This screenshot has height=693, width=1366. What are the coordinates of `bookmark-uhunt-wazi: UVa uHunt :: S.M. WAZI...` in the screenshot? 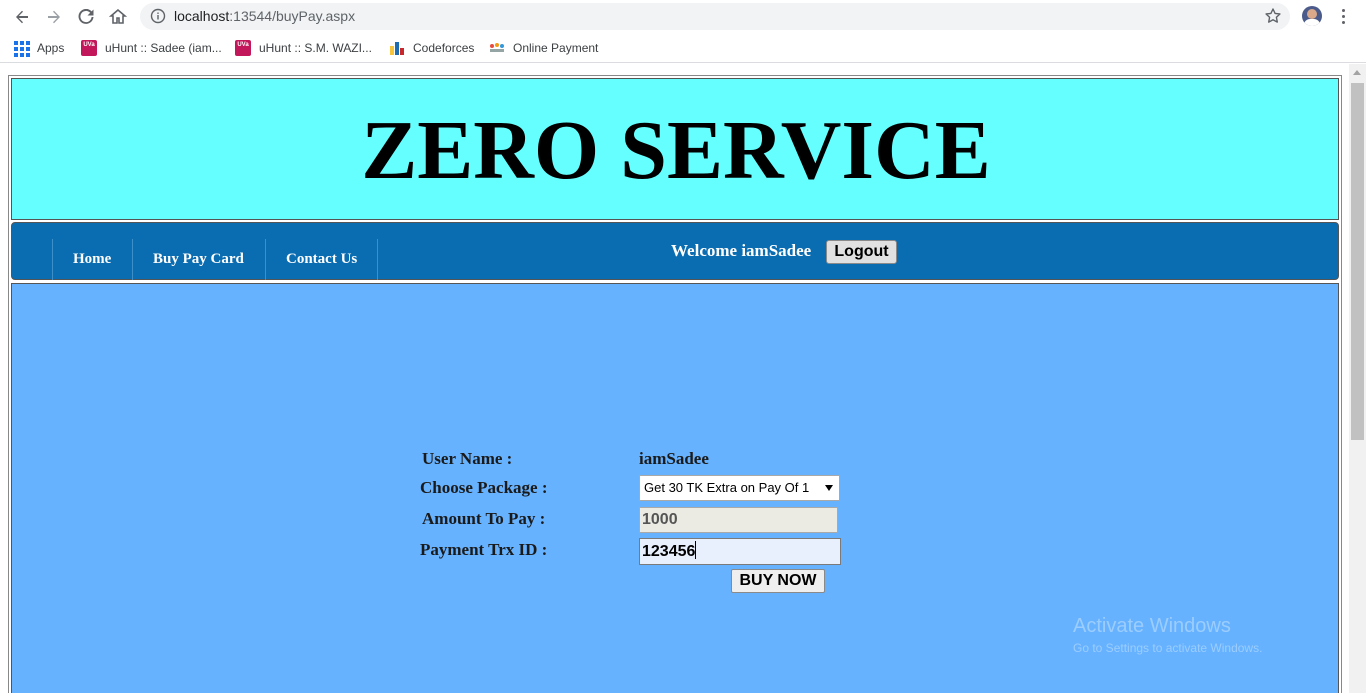 It's located at (303, 48).